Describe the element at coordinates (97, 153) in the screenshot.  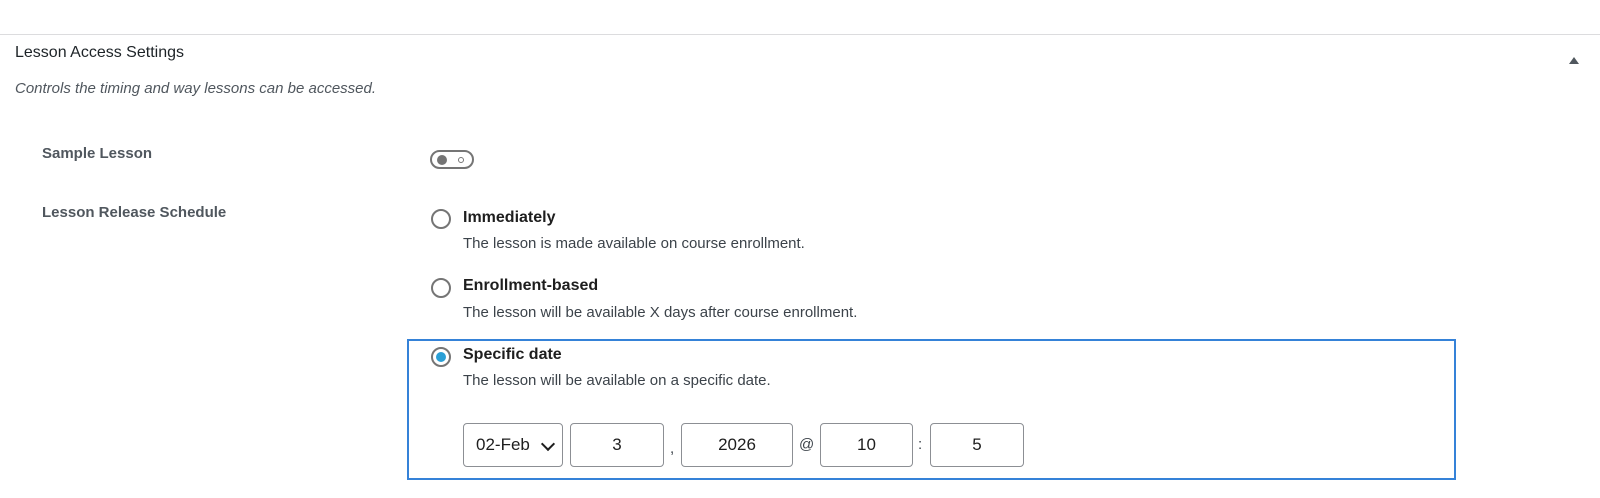
I see `sample-lesson-label: Sample Lesson` at that location.